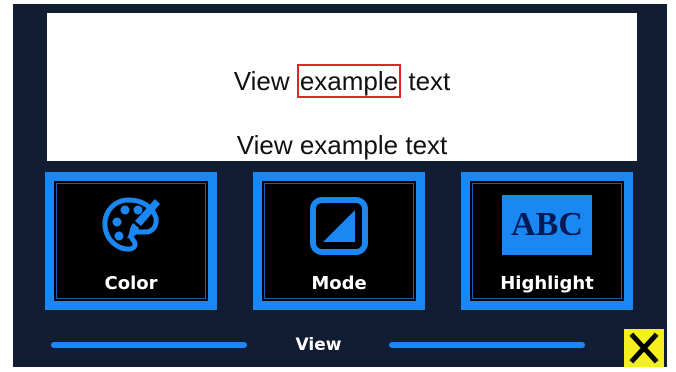  I want to click on preview-line-highlighted: View example text, so click(342, 81).